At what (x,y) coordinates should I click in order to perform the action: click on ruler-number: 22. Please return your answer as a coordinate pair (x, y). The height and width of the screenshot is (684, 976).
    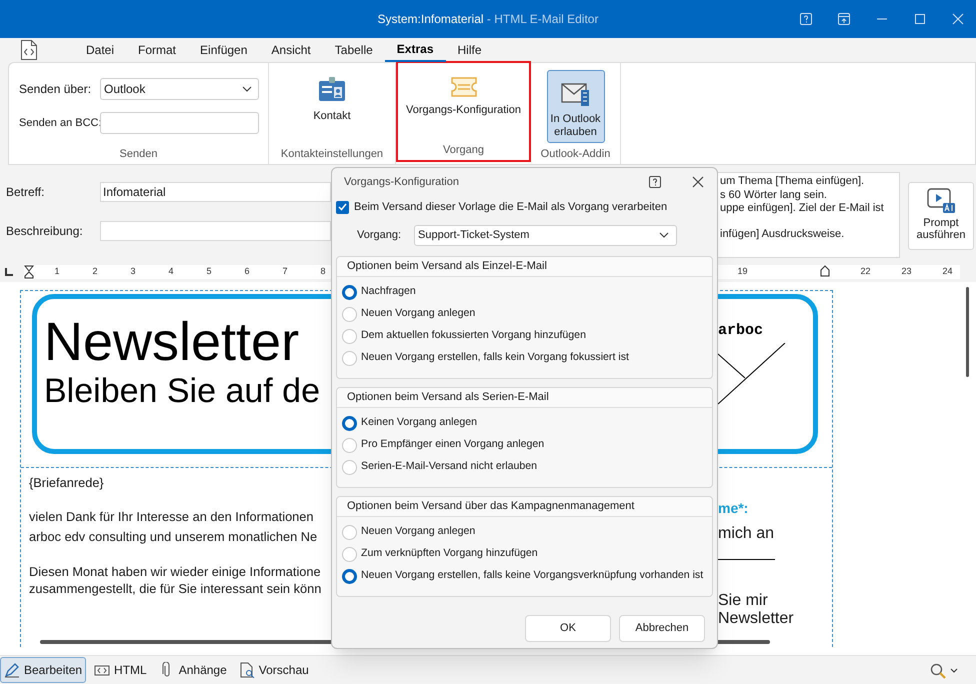
    Looking at the image, I should click on (865, 271).